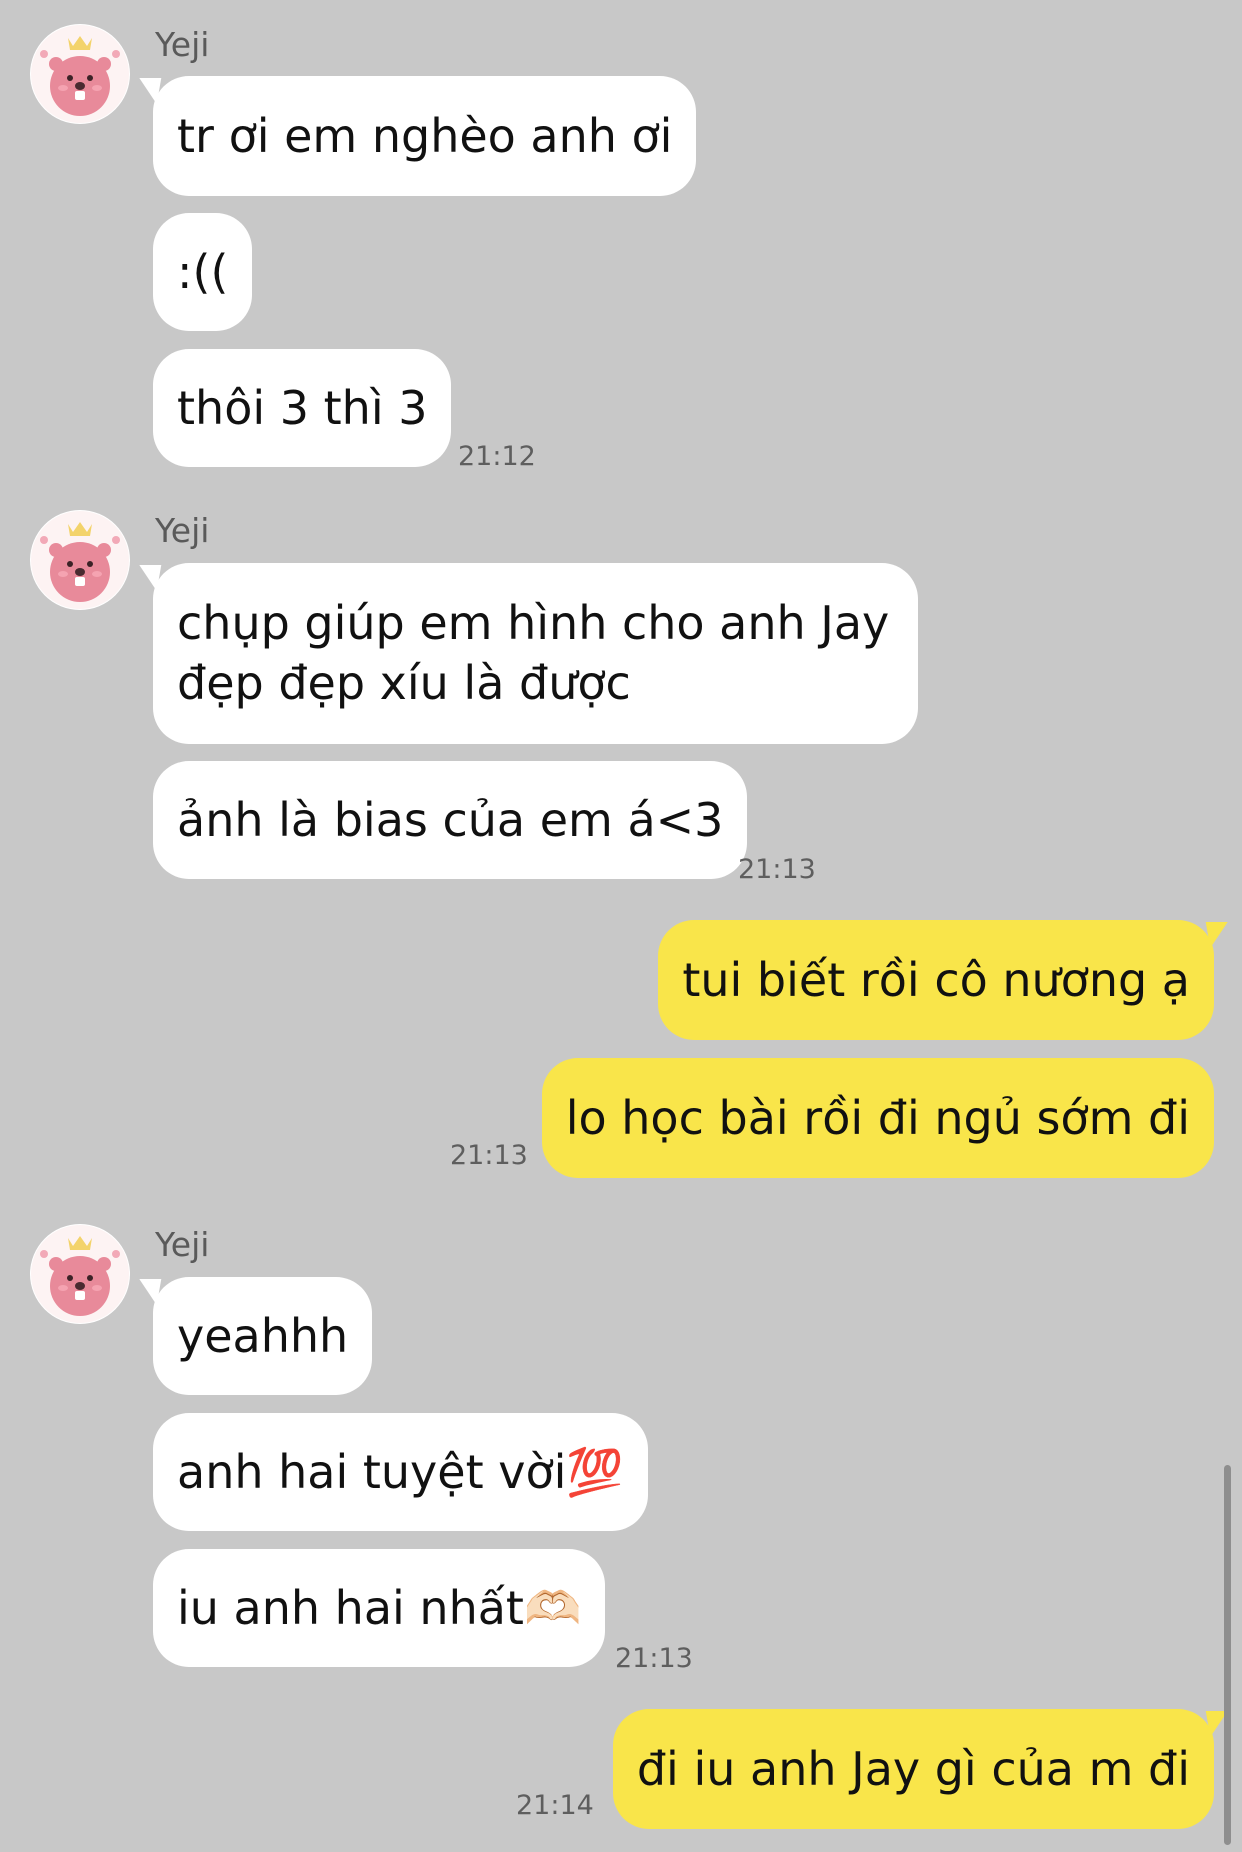 The height and width of the screenshot is (1852, 1242). I want to click on message-text: đi iu anh Jay gì của m đi, so click(913, 1769).